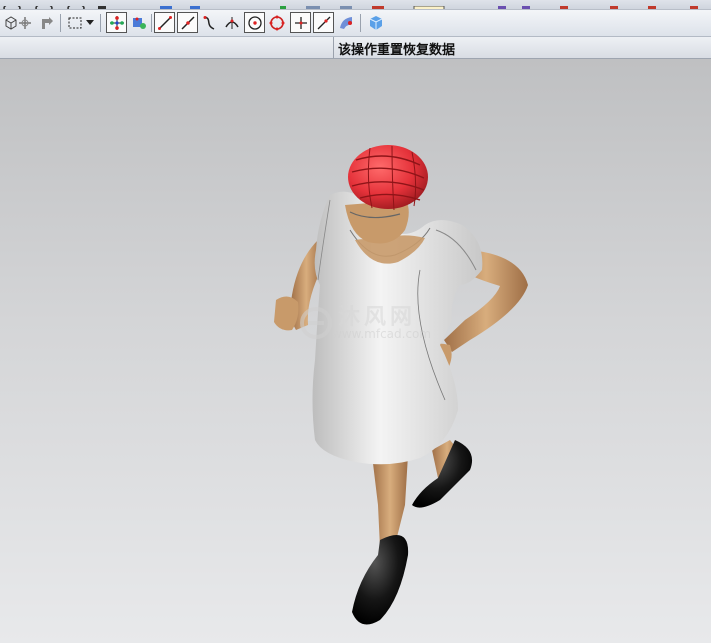 This screenshot has height=643, width=711. Describe the element at coordinates (24, 22) in the screenshot. I see `rotate-icon` at that location.